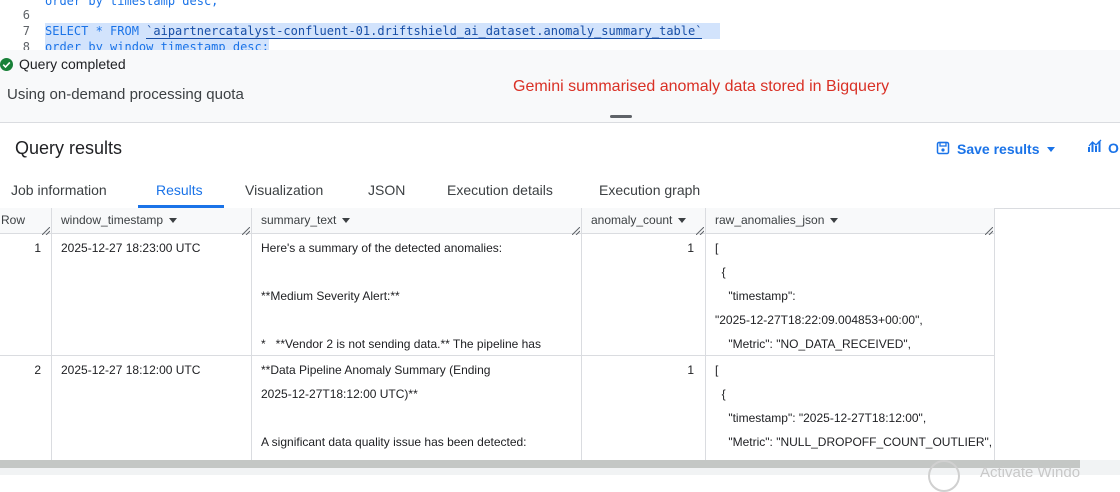 The image size is (1120, 492). What do you see at coordinates (37, 248) in the screenshot?
I see `cell-row-number: 1` at bounding box center [37, 248].